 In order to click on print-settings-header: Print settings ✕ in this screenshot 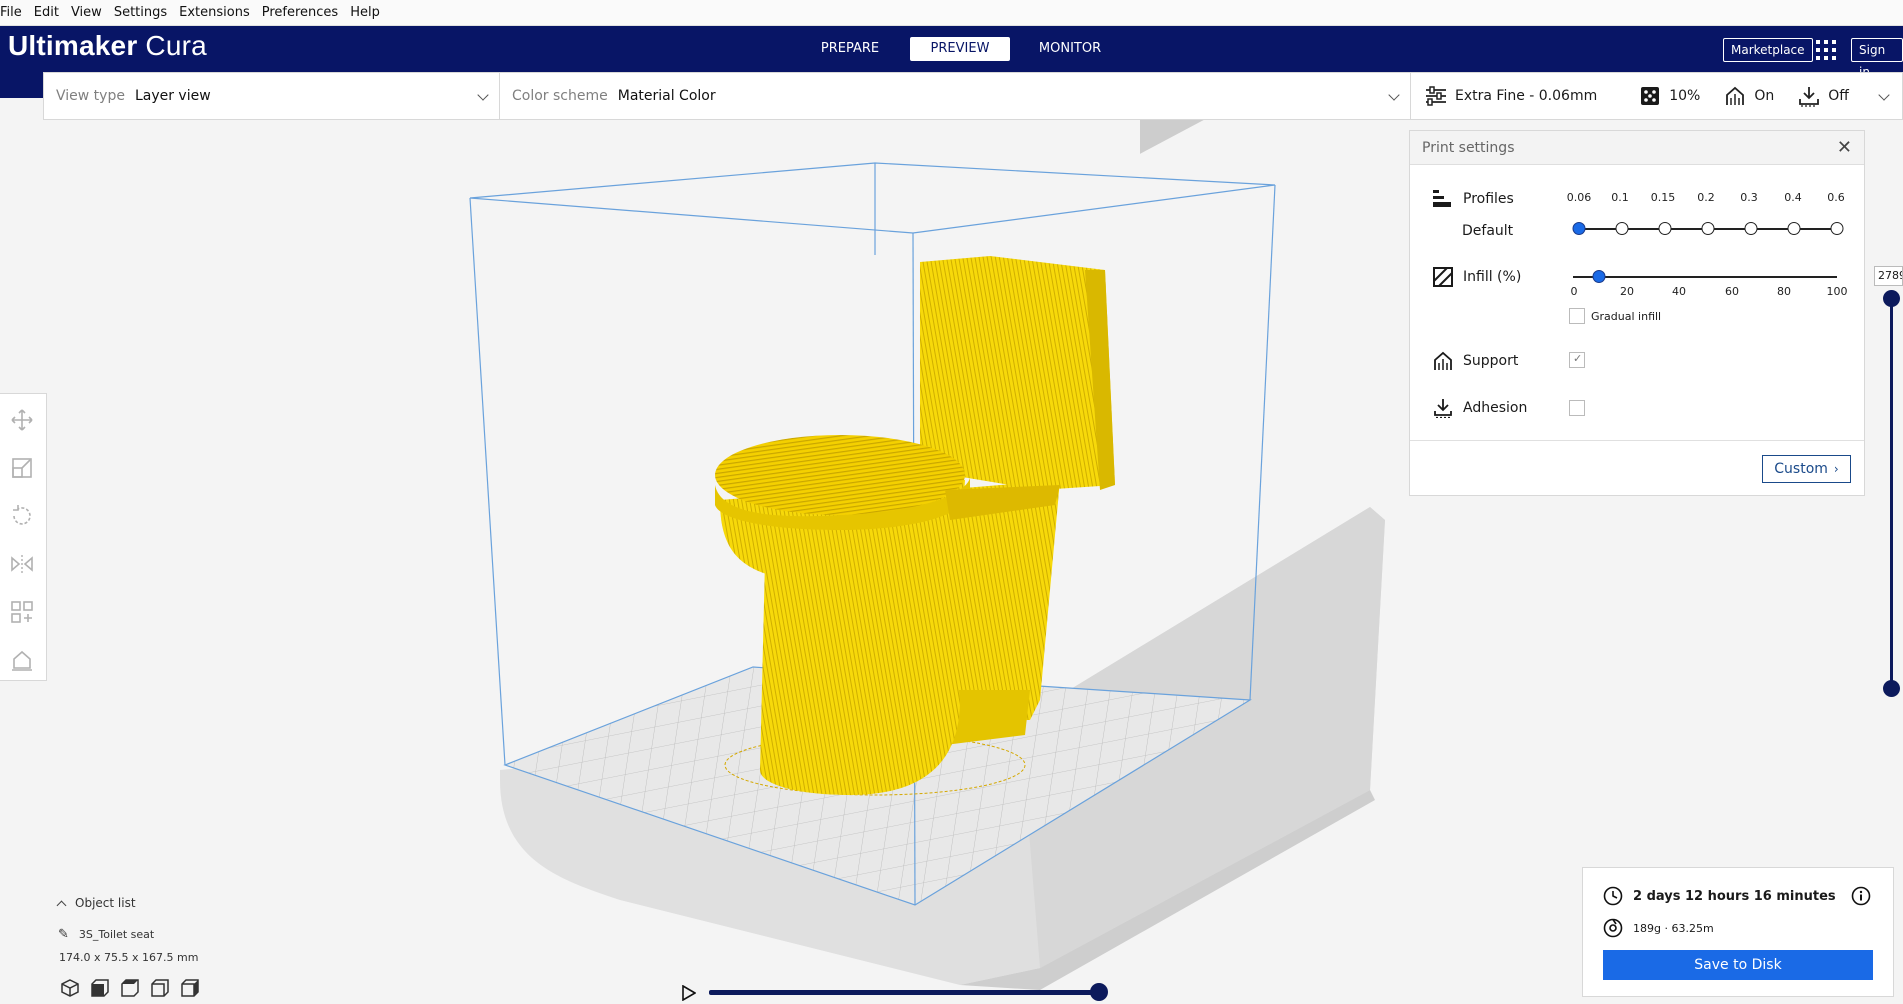, I will do `click(1637, 148)`.